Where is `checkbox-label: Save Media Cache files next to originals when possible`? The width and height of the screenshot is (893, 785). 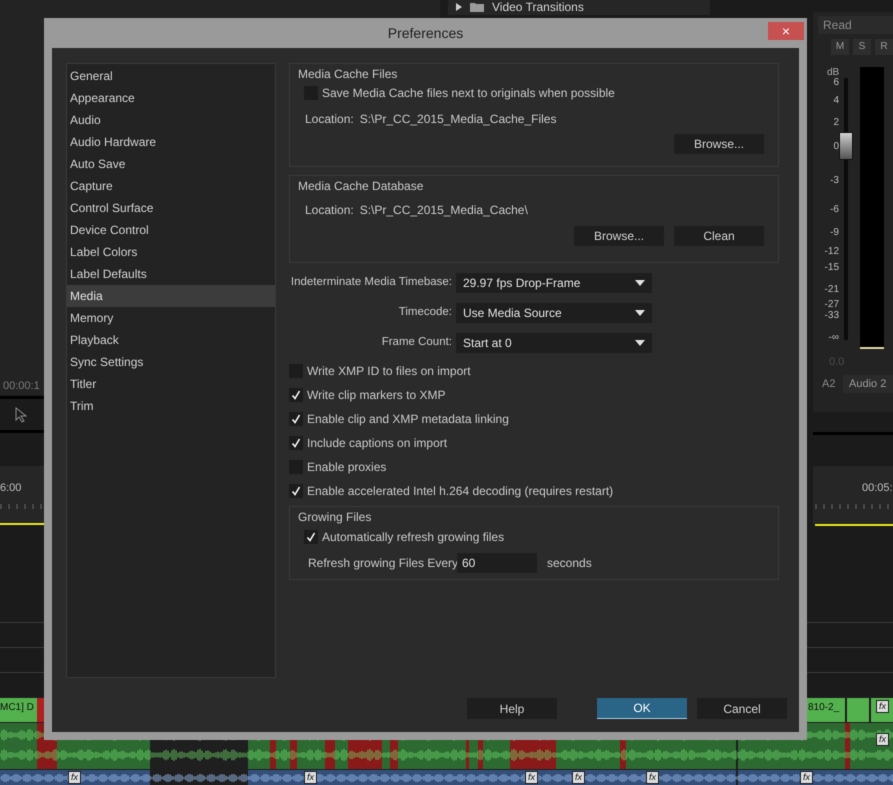
checkbox-label: Save Media Cache files next to originals when possible is located at coordinates (468, 93).